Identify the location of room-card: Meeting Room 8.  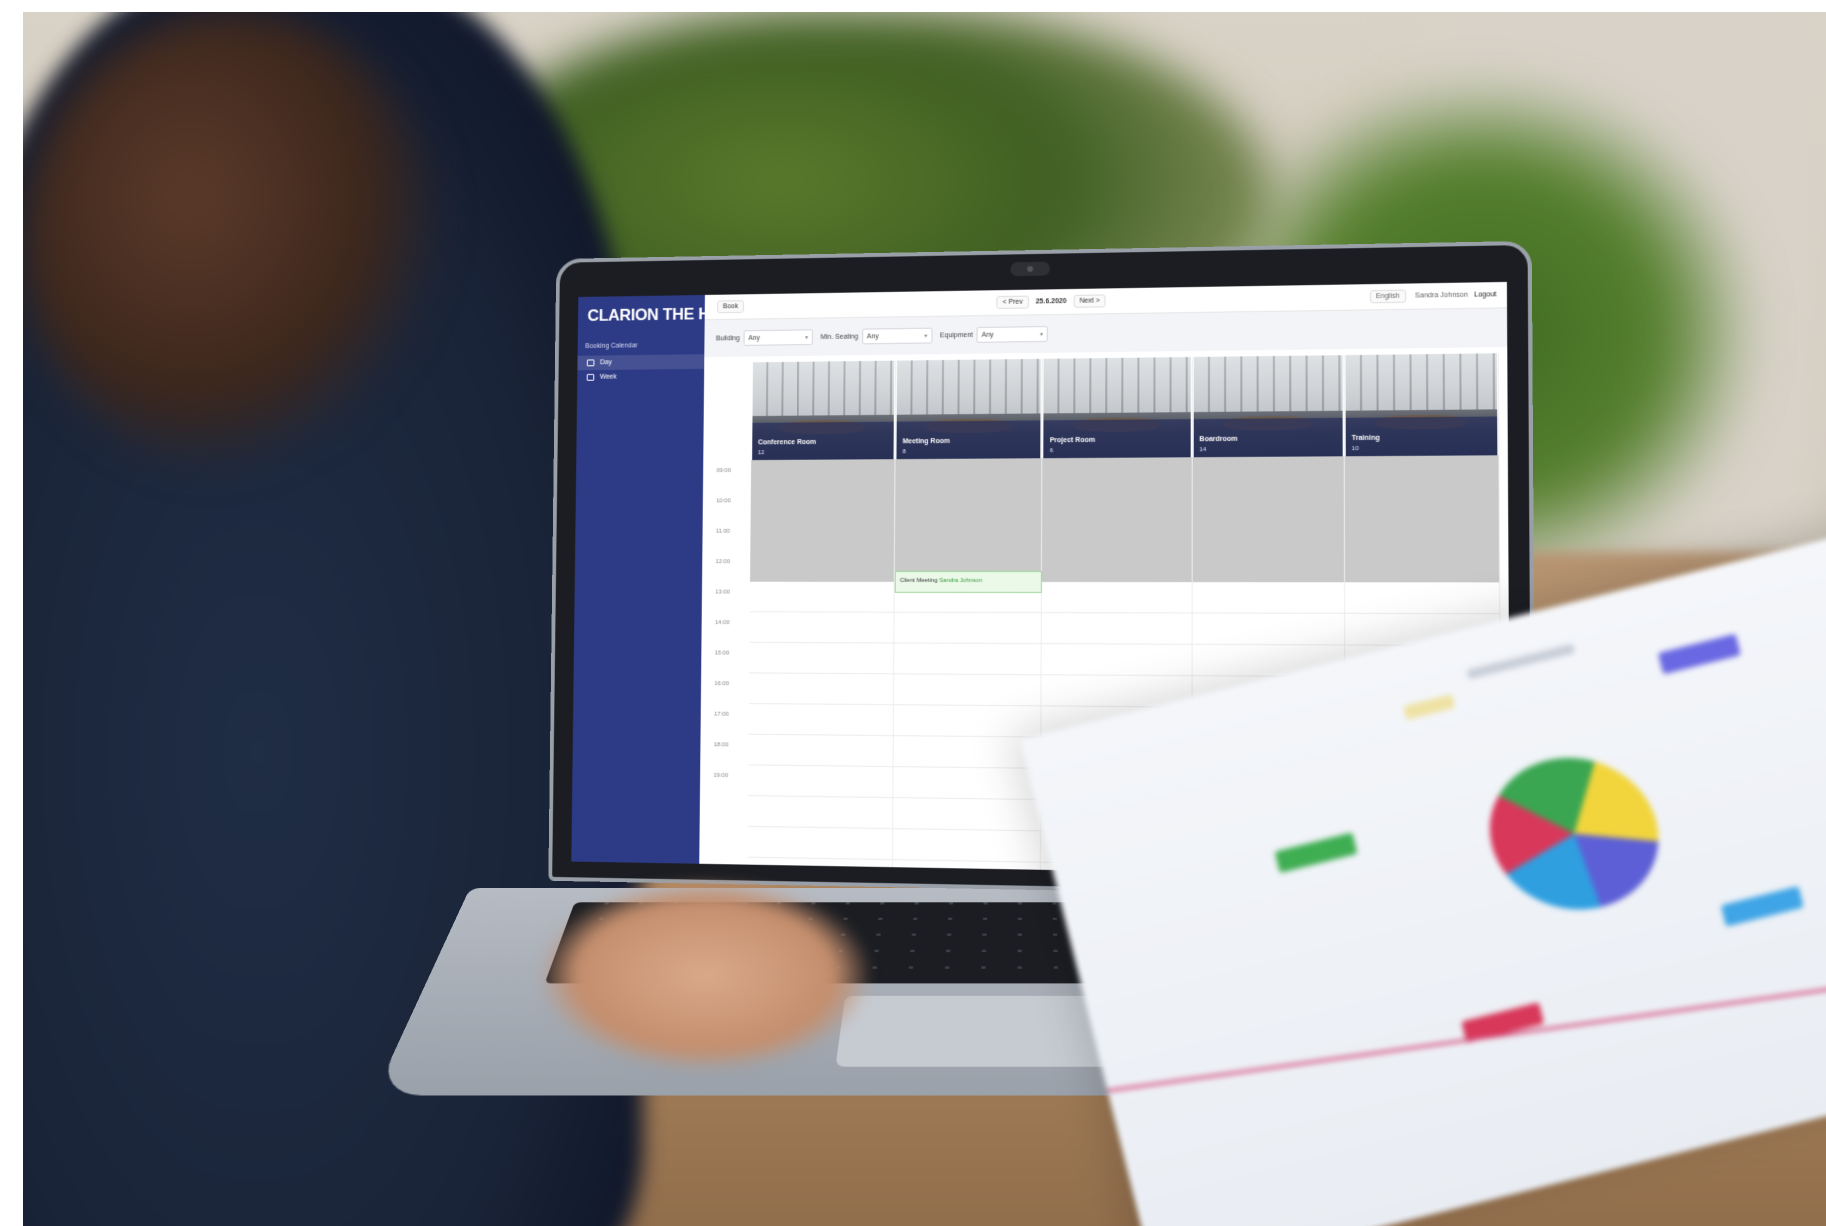
(969, 409).